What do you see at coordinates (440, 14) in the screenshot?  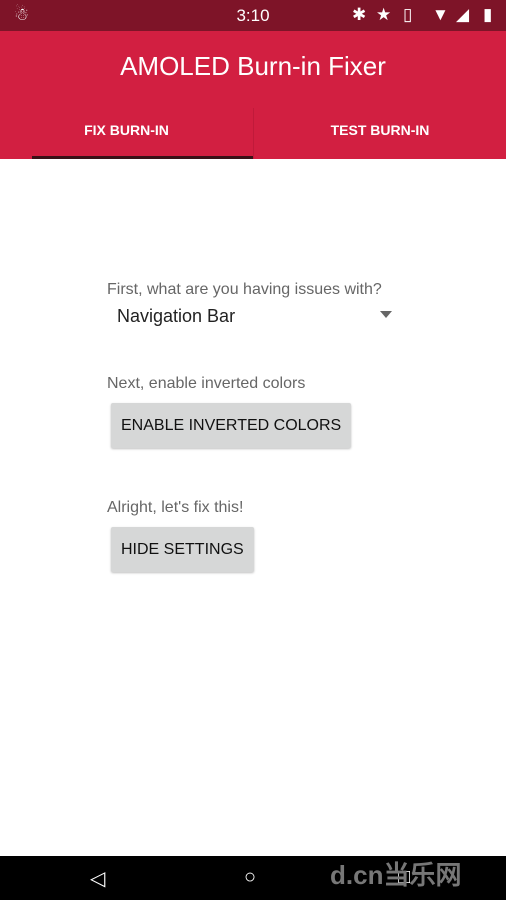 I see `wifi-icon: ▼` at bounding box center [440, 14].